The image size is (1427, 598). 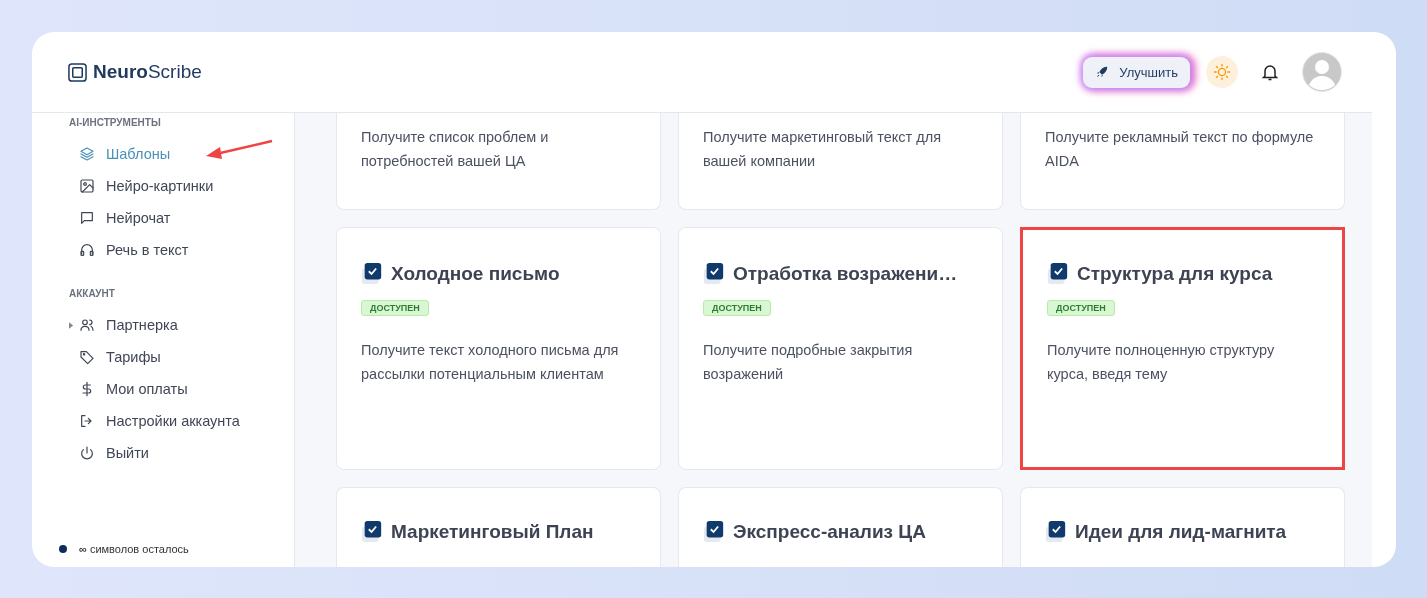 I want to click on template-card: Получите рекламный текст по формуле AIDA, so click(x=1182, y=161).